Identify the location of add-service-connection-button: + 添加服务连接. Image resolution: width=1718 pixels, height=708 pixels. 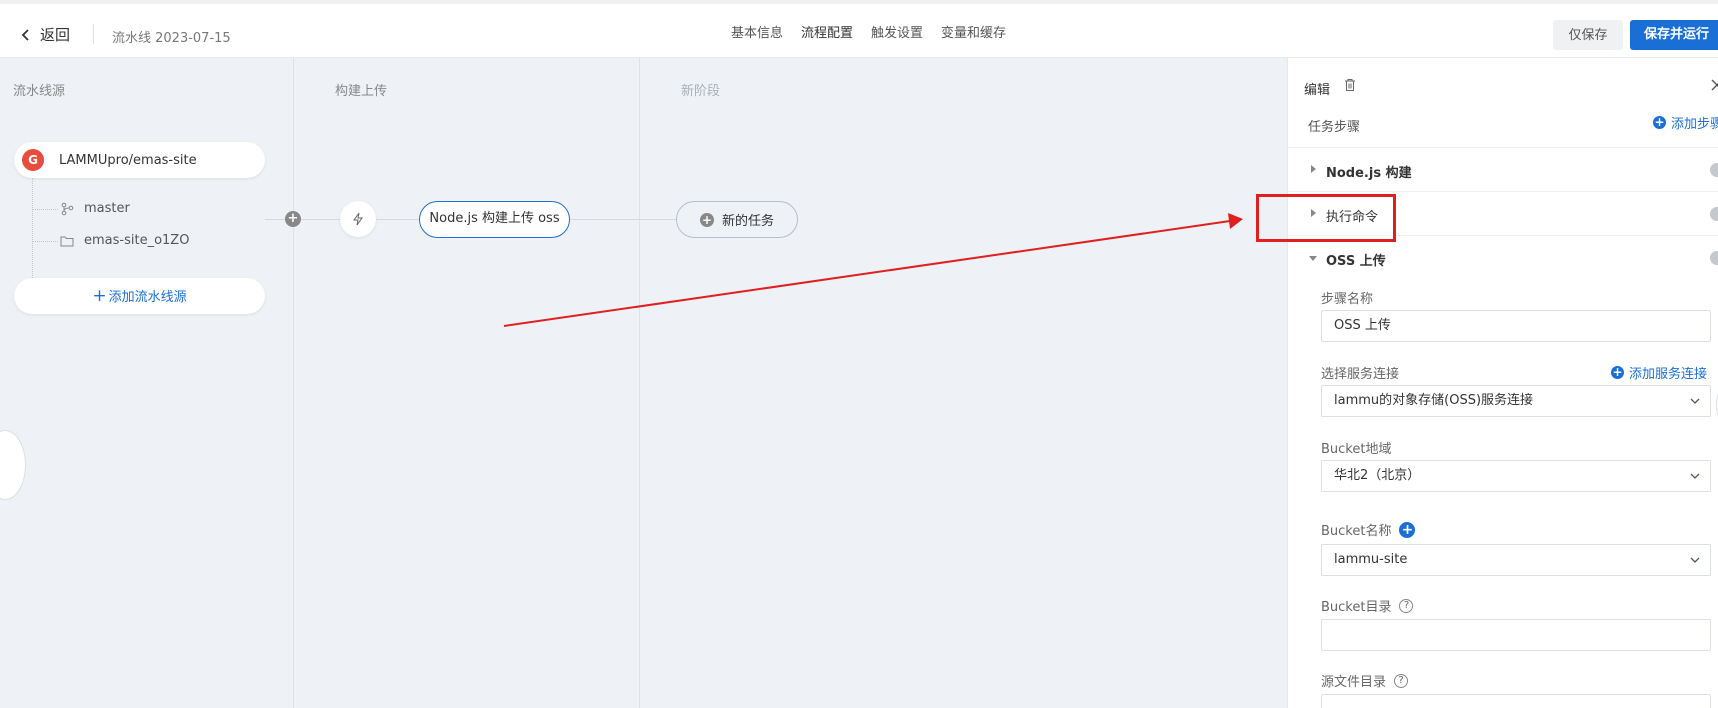
(1659, 372).